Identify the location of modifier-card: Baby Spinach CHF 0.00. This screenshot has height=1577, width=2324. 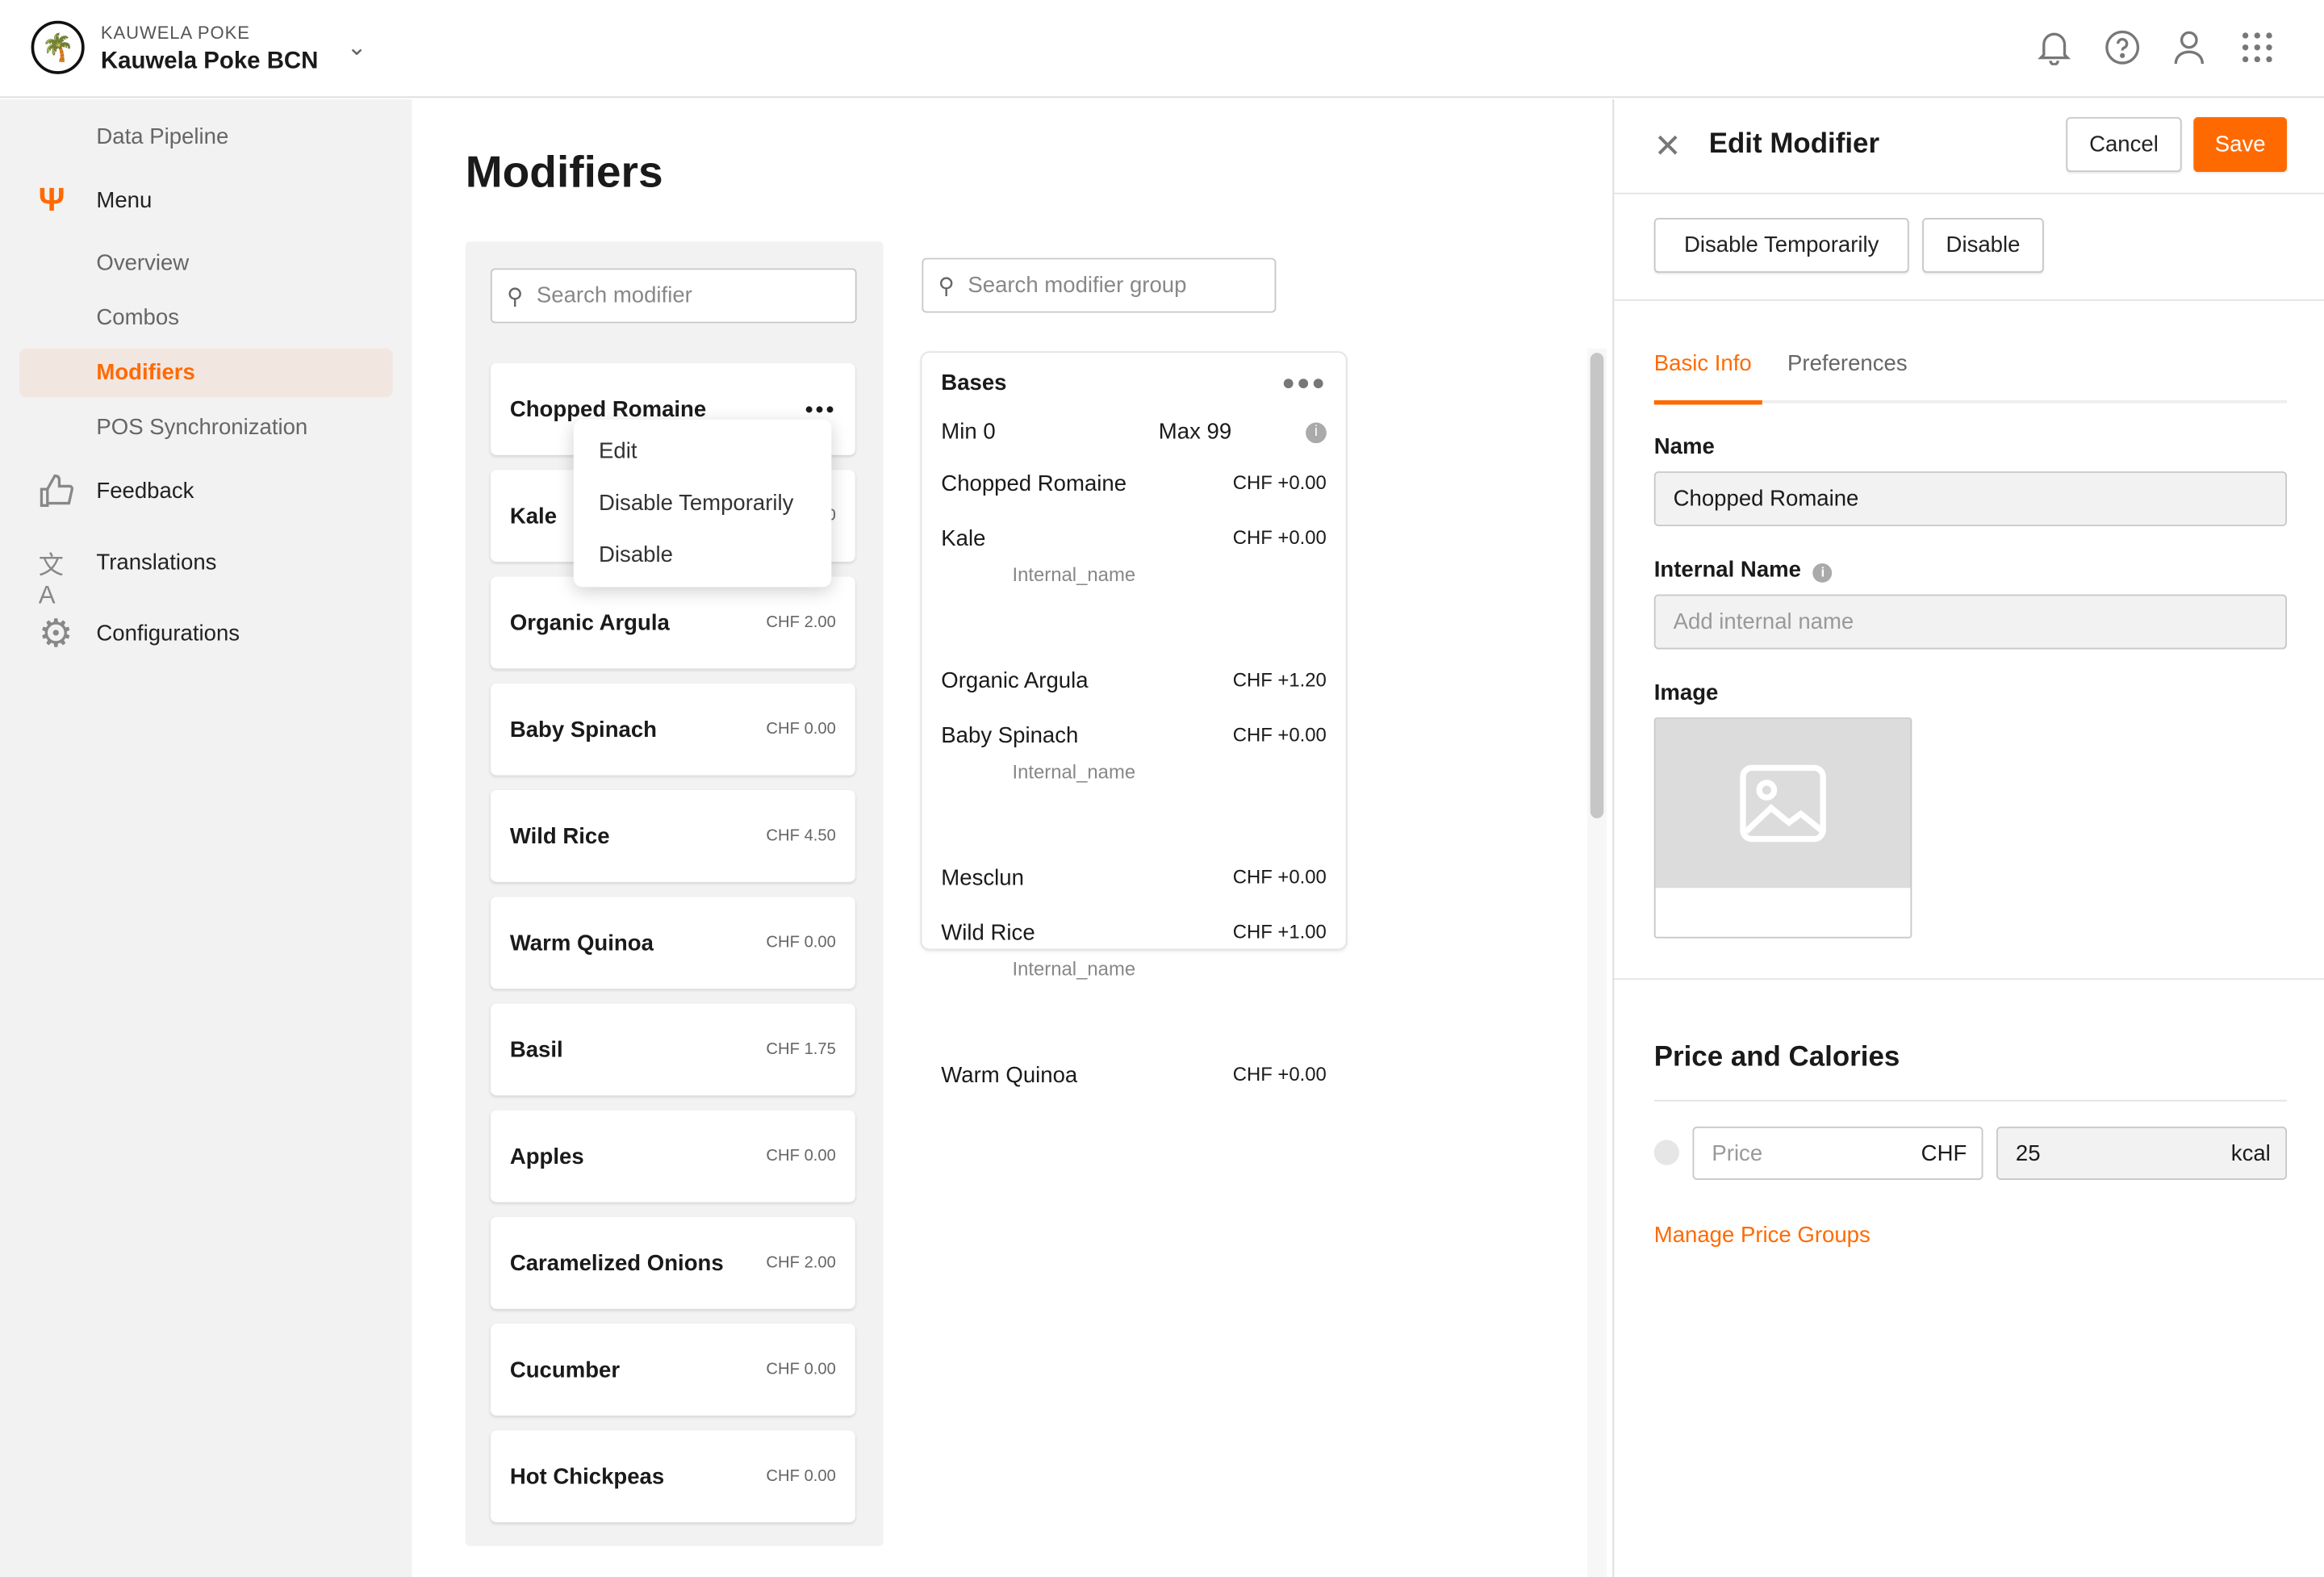
(672, 729).